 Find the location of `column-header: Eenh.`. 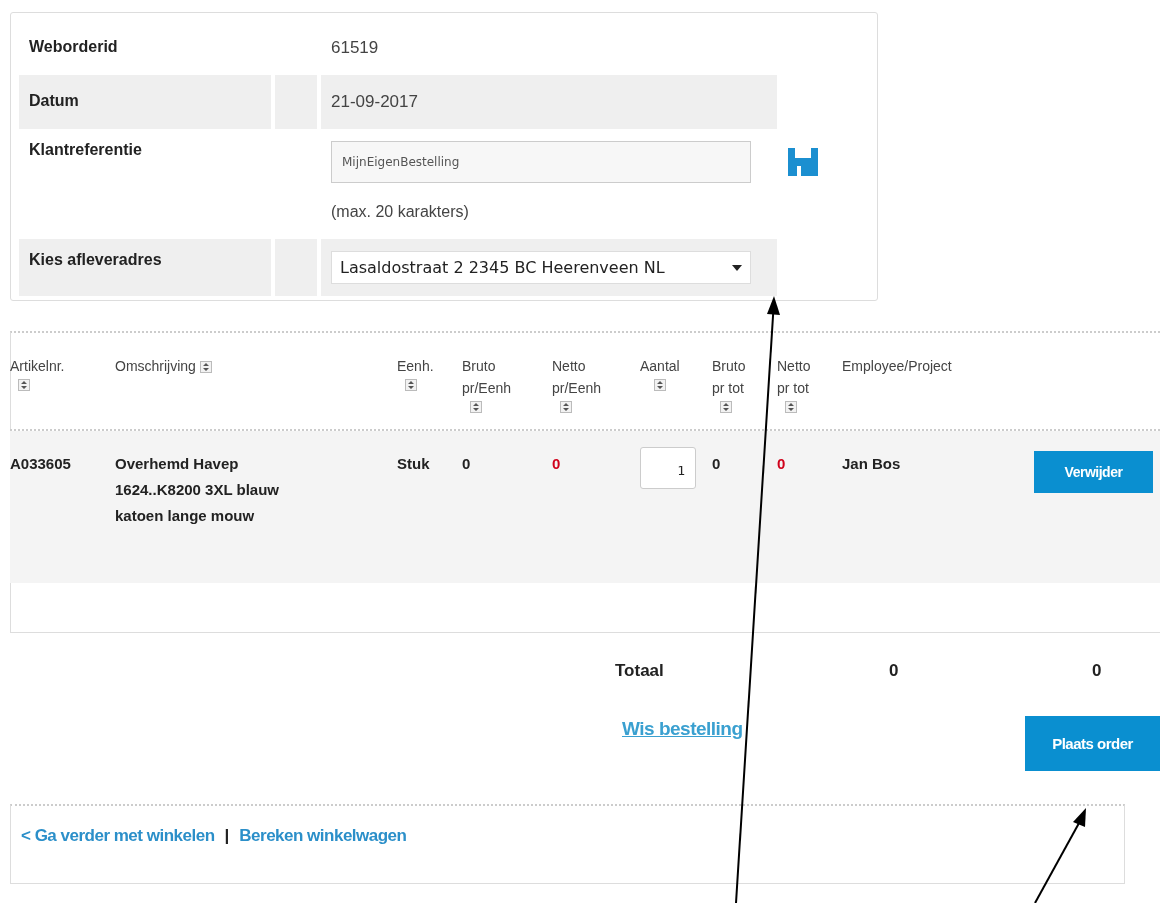

column-header: Eenh. is located at coordinates (415, 366).